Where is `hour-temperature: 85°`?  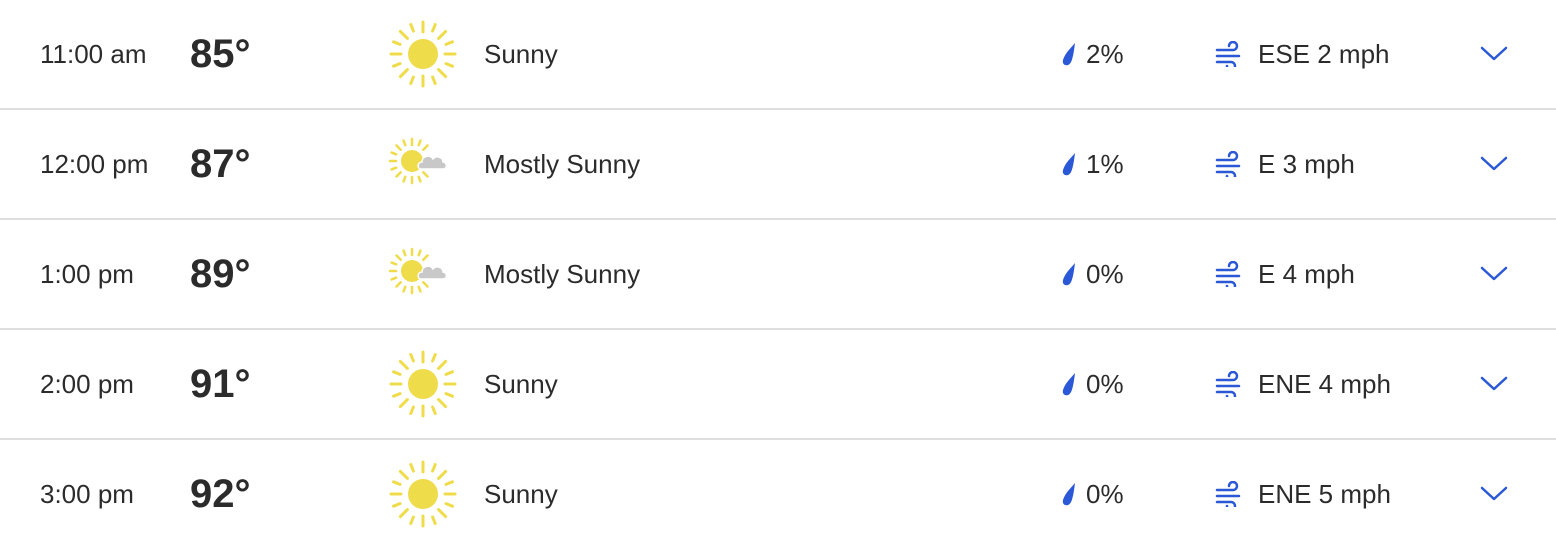
hour-temperature: 85° is located at coordinates (220, 53).